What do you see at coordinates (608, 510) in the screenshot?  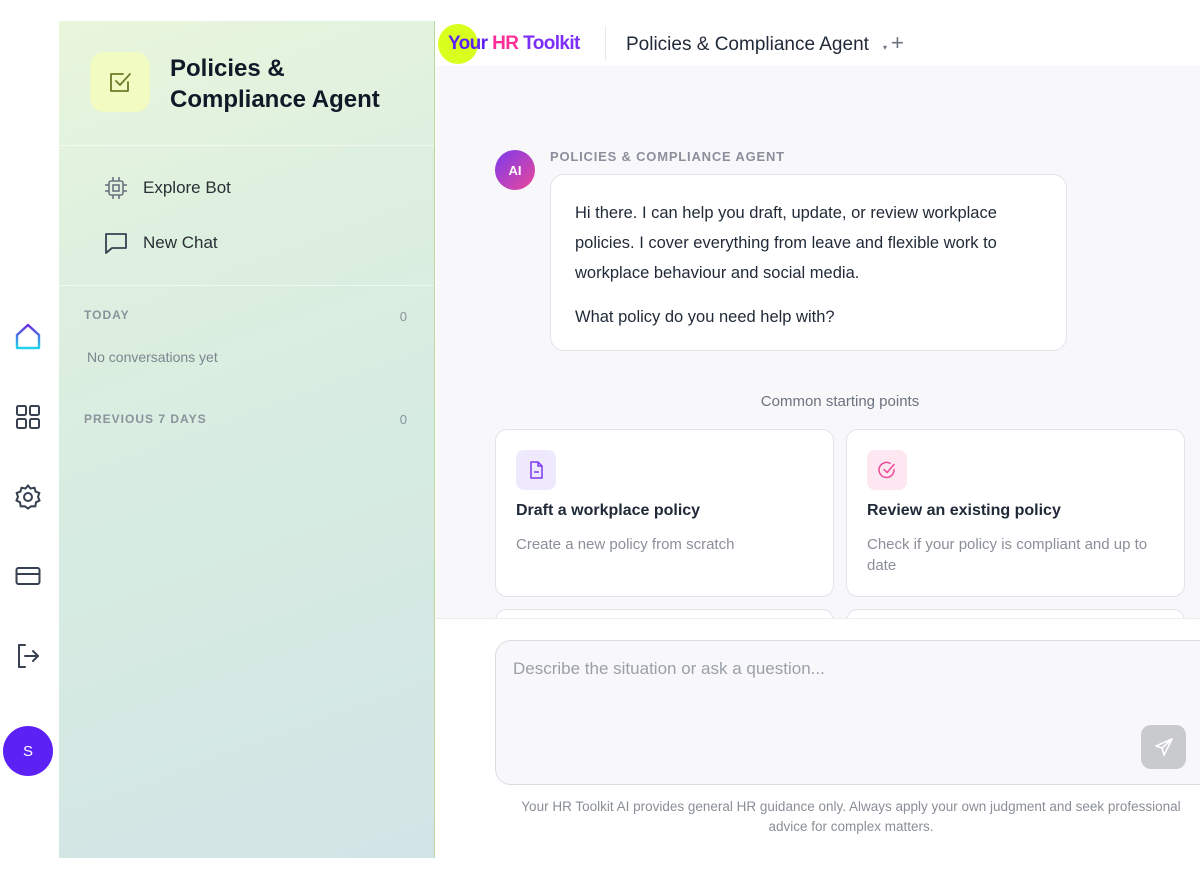 I see `card-title: Draft a workplace policy` at bounding box center [608, 510].